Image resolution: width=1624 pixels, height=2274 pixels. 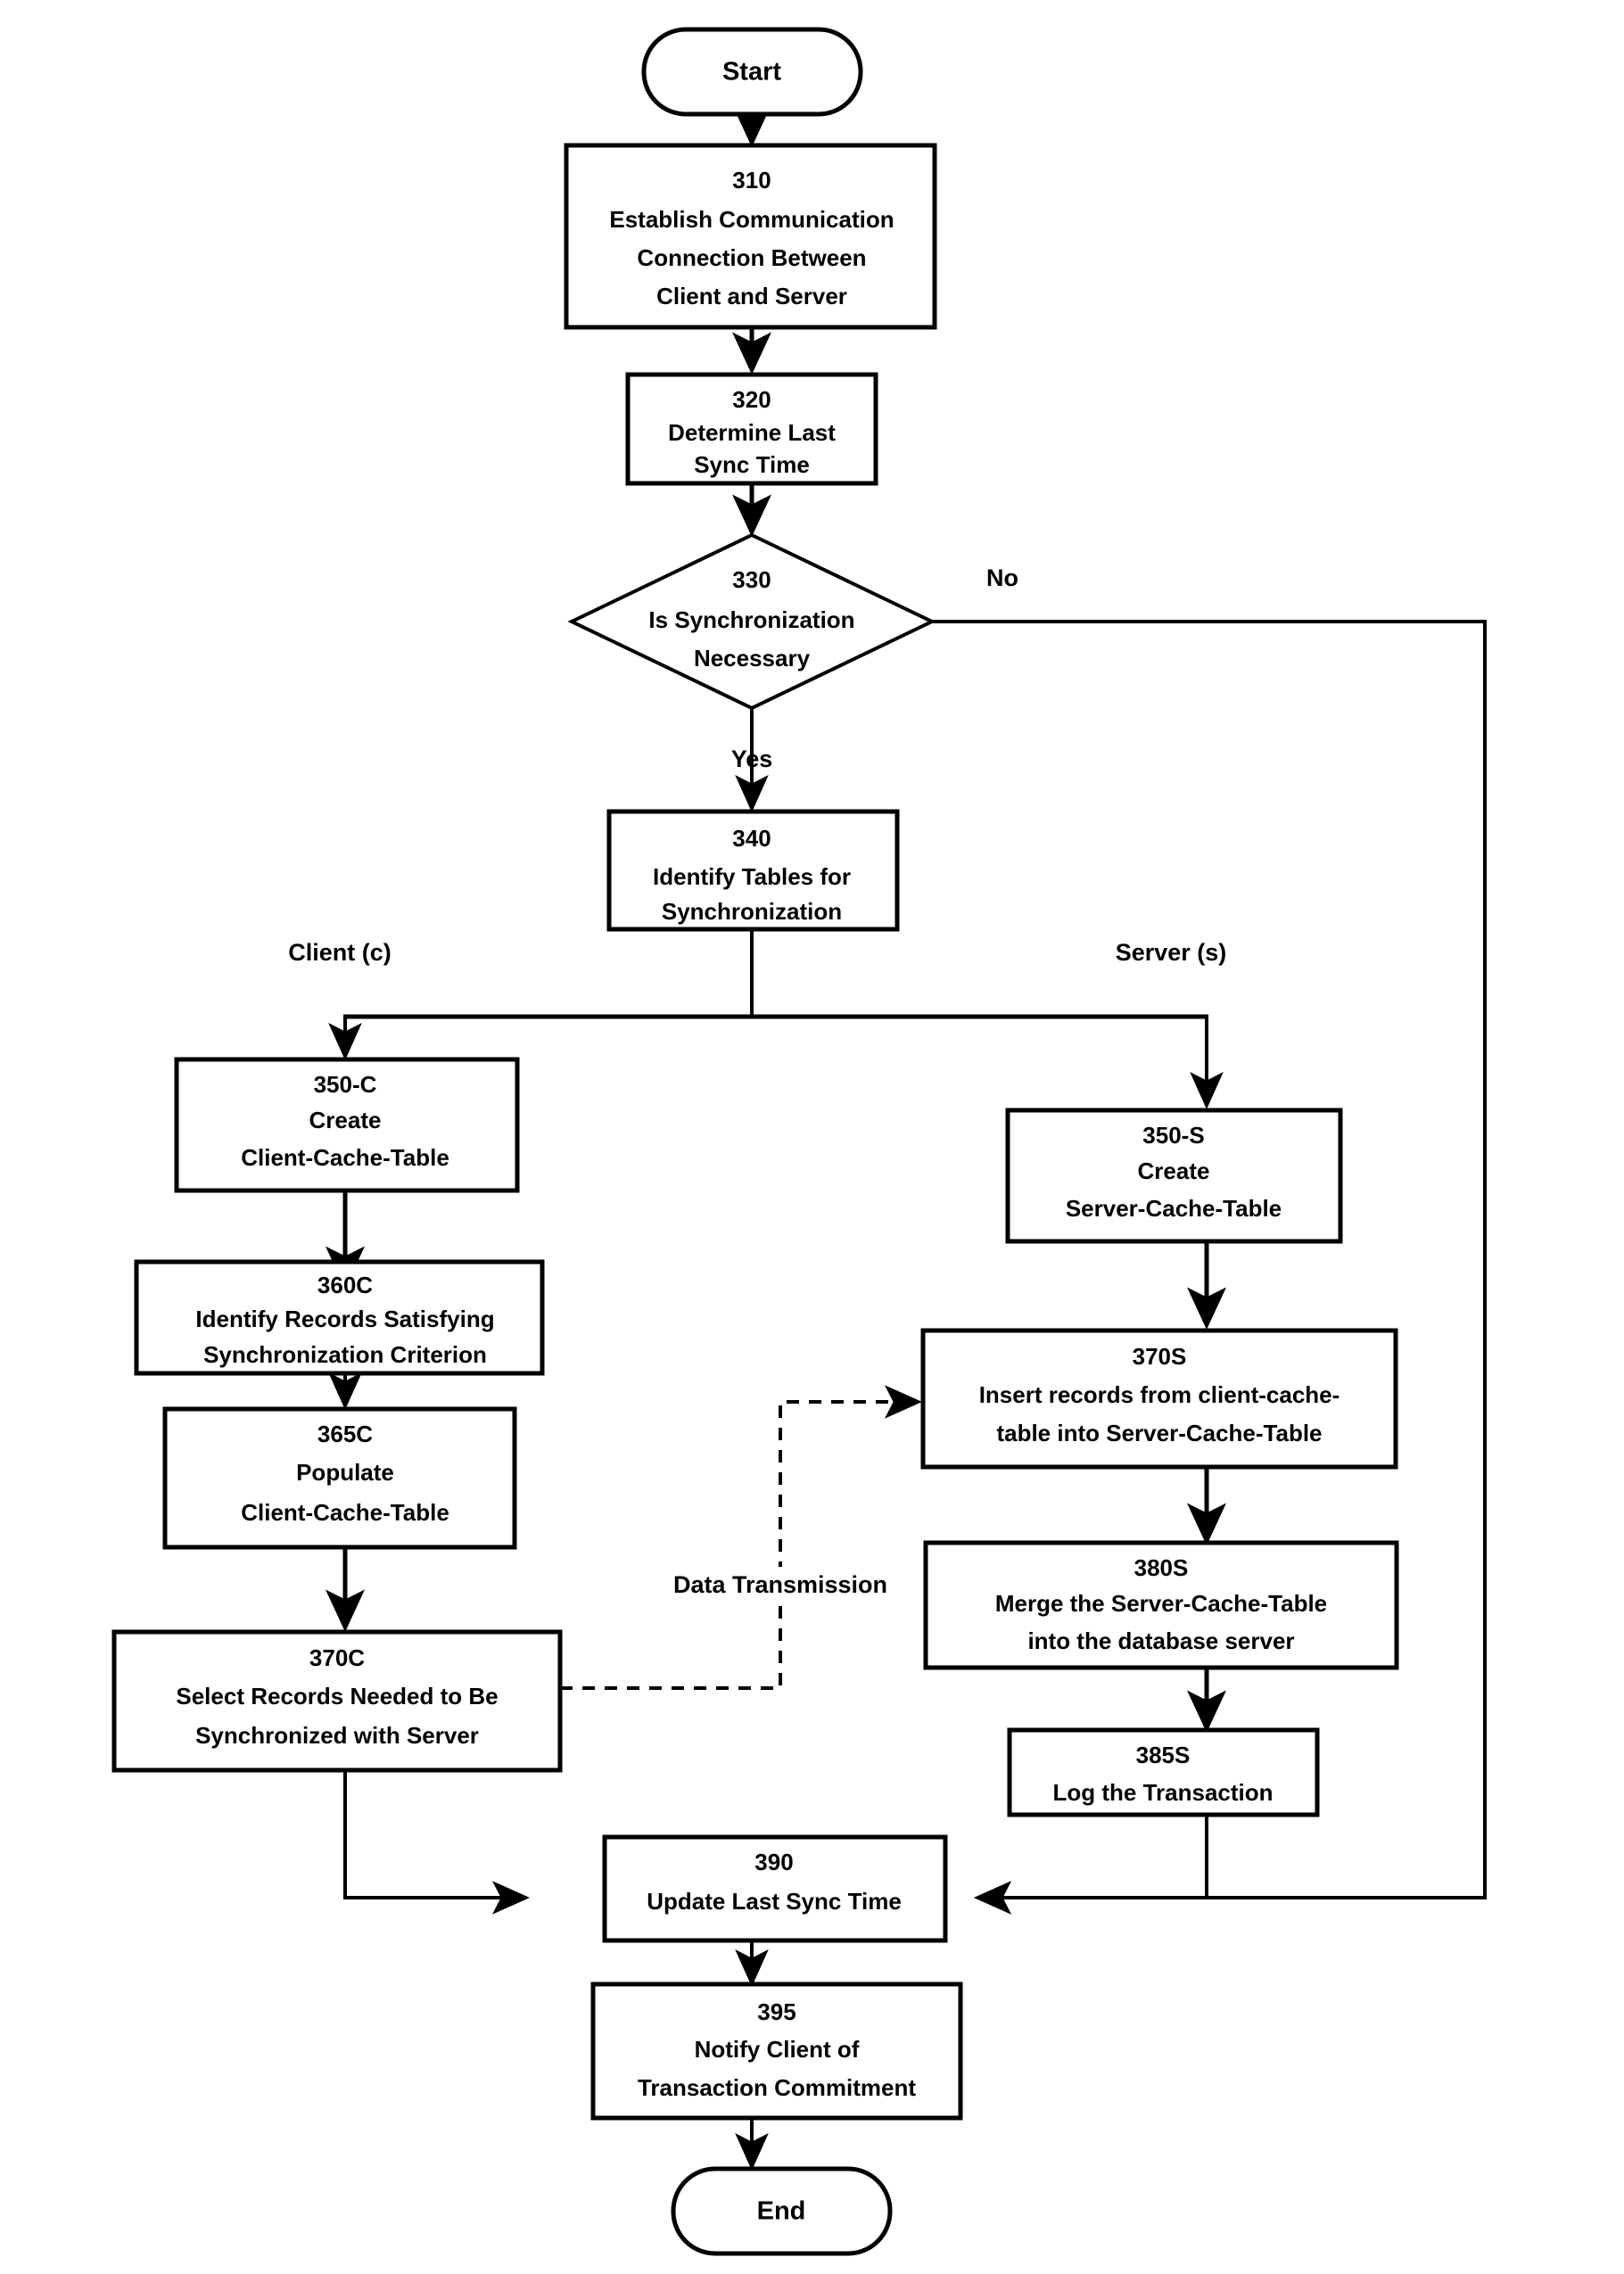 What do you see at coordinates (752, 464) in the screenshot?
I see `node-320-line2: Sync Time` at bounding box center [752, 464].